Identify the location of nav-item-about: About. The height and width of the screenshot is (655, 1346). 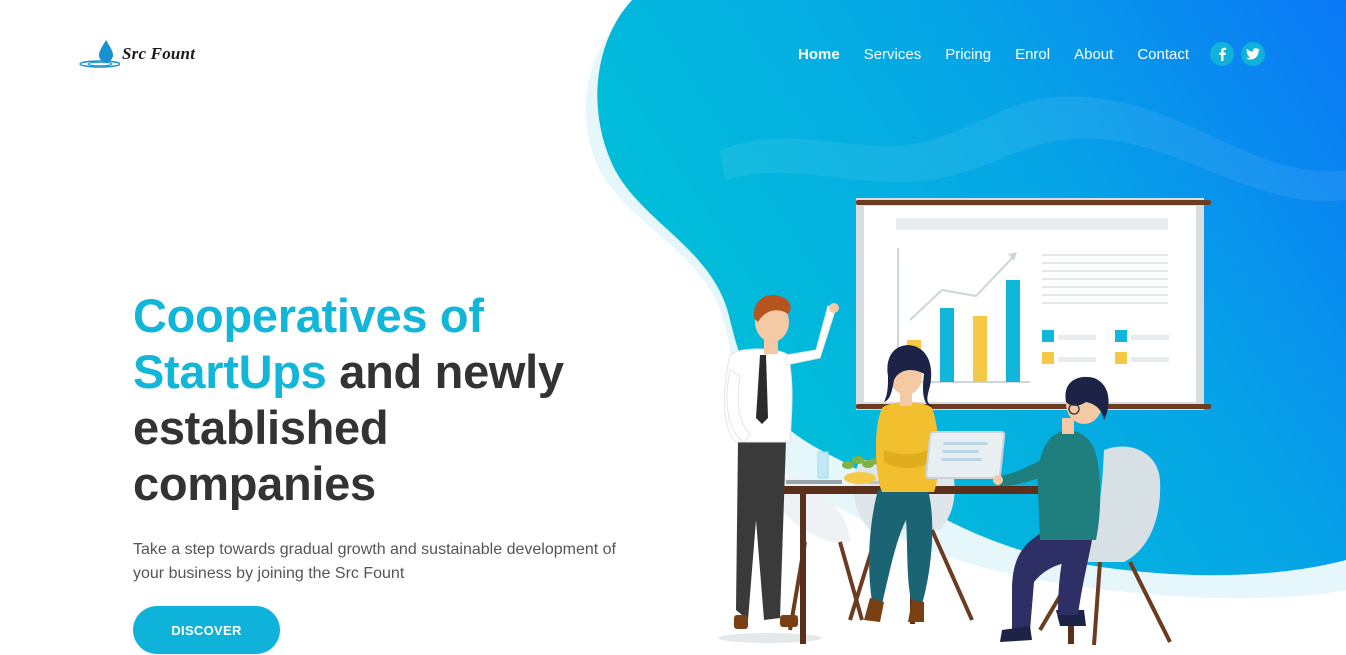
(1093, 55).